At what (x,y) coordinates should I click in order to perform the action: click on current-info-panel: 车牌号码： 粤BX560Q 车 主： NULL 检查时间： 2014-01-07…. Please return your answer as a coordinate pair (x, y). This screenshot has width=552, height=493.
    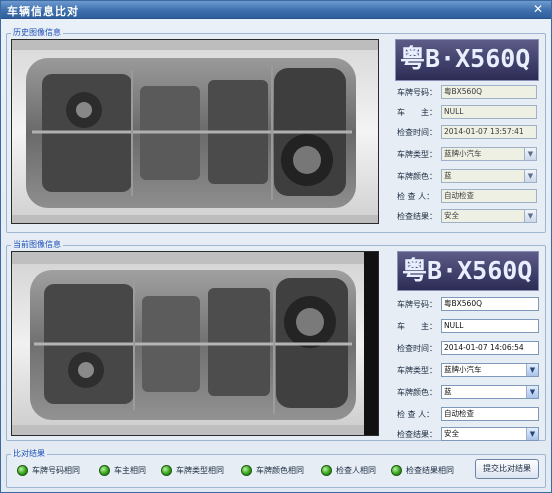
    Looking at the image, I should click on (470, 369).